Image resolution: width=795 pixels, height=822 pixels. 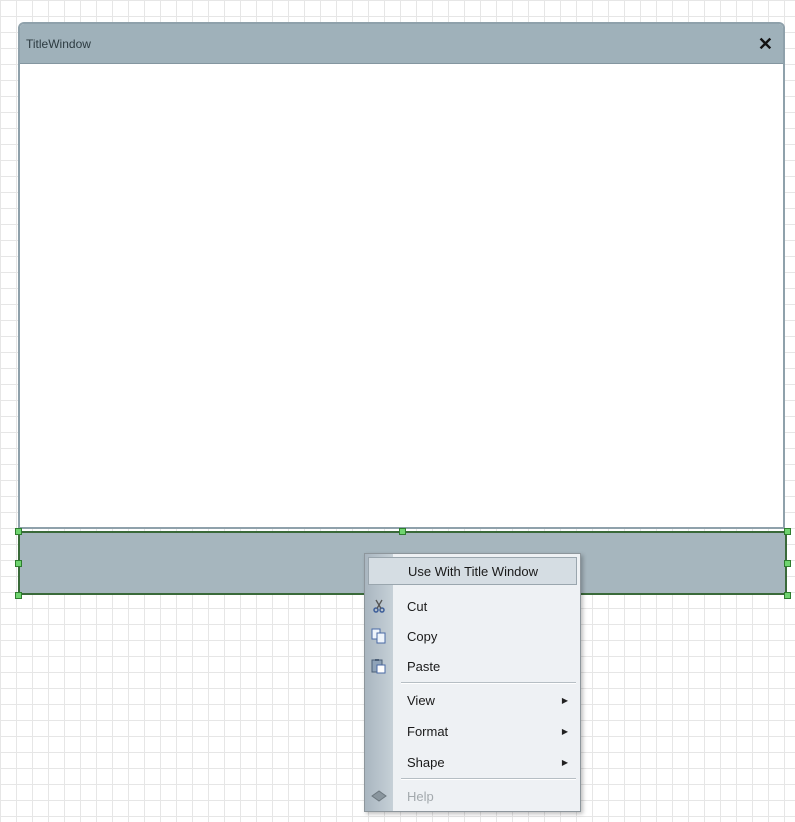 I want to click on selection-handle-top-right, so click(x=787, y=531).